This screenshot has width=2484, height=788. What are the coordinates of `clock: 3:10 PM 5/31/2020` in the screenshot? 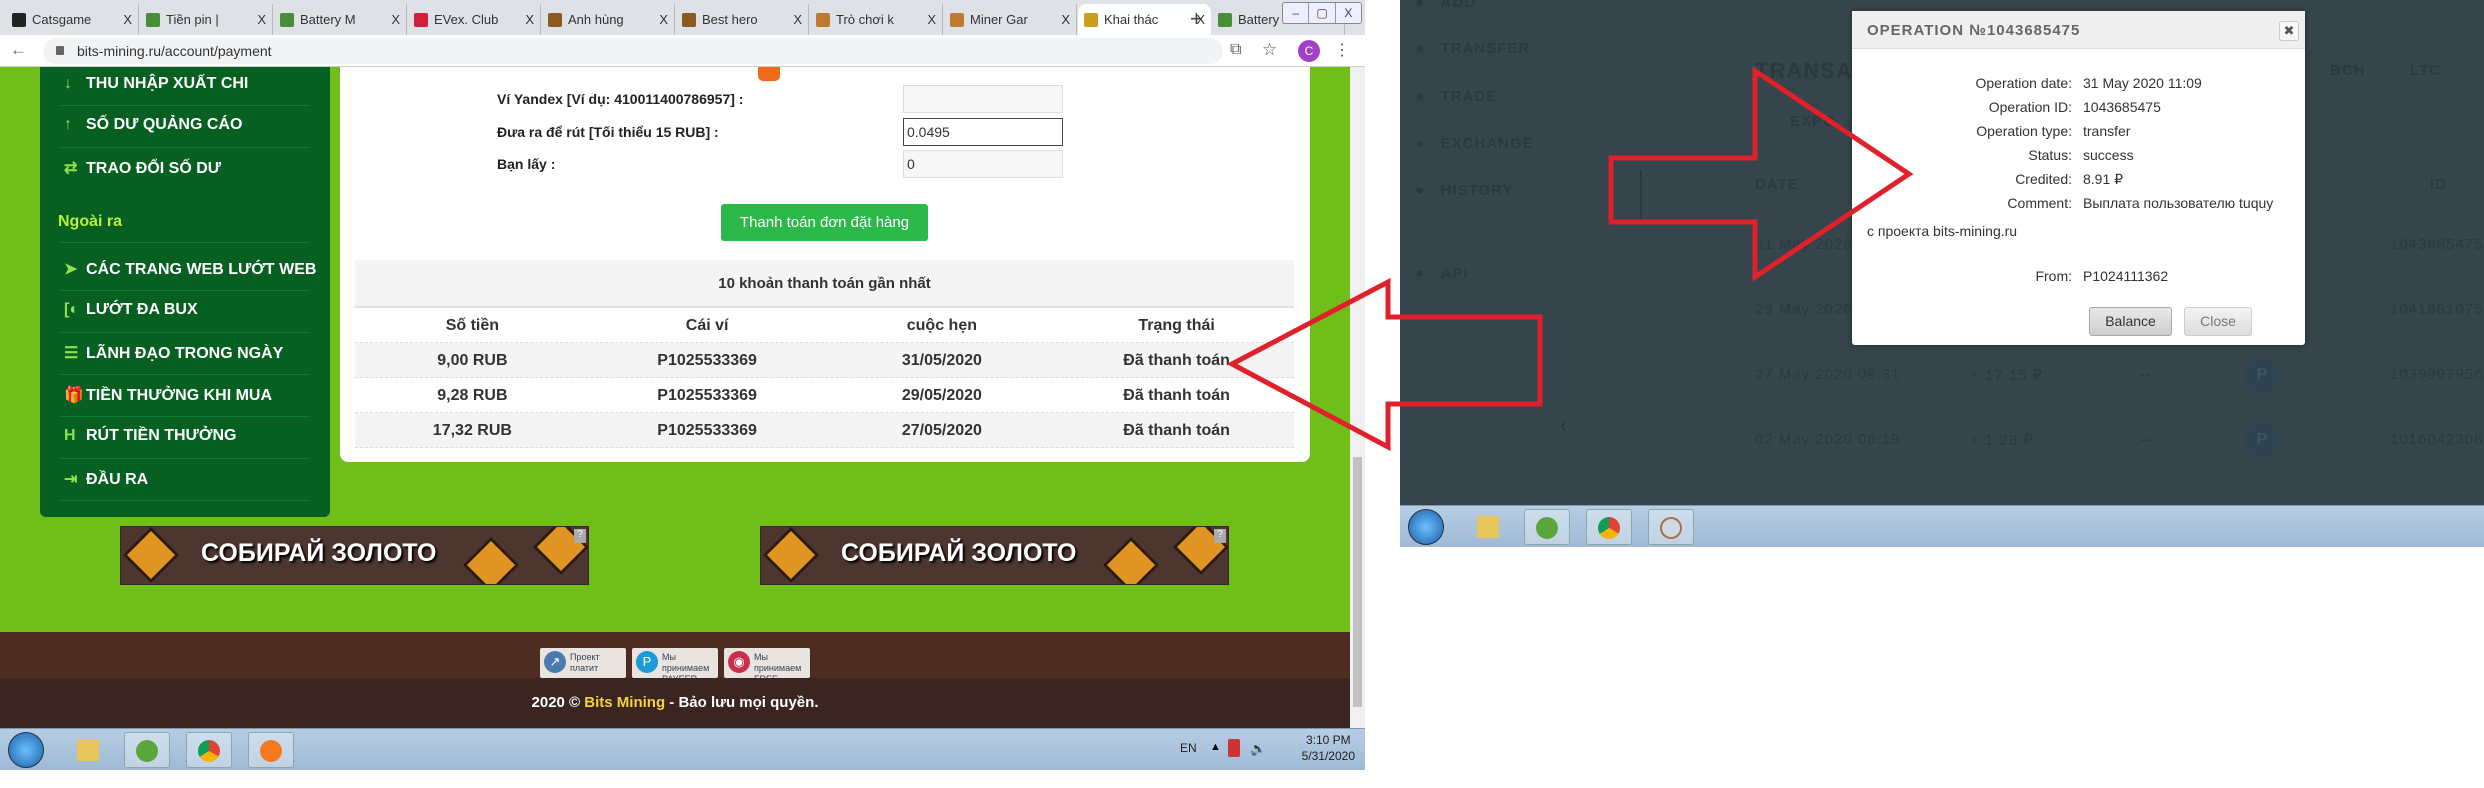 It's located at (1328, 748).